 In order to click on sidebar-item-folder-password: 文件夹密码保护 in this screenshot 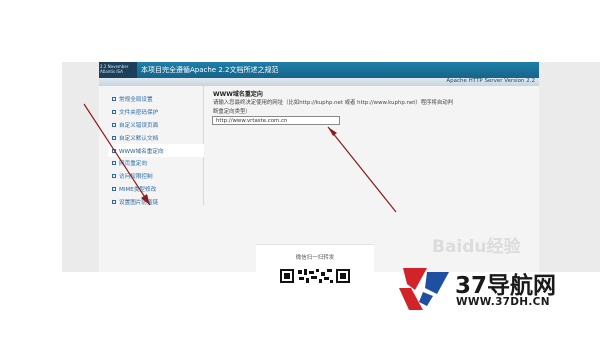, I will do `click(156, 112)`.